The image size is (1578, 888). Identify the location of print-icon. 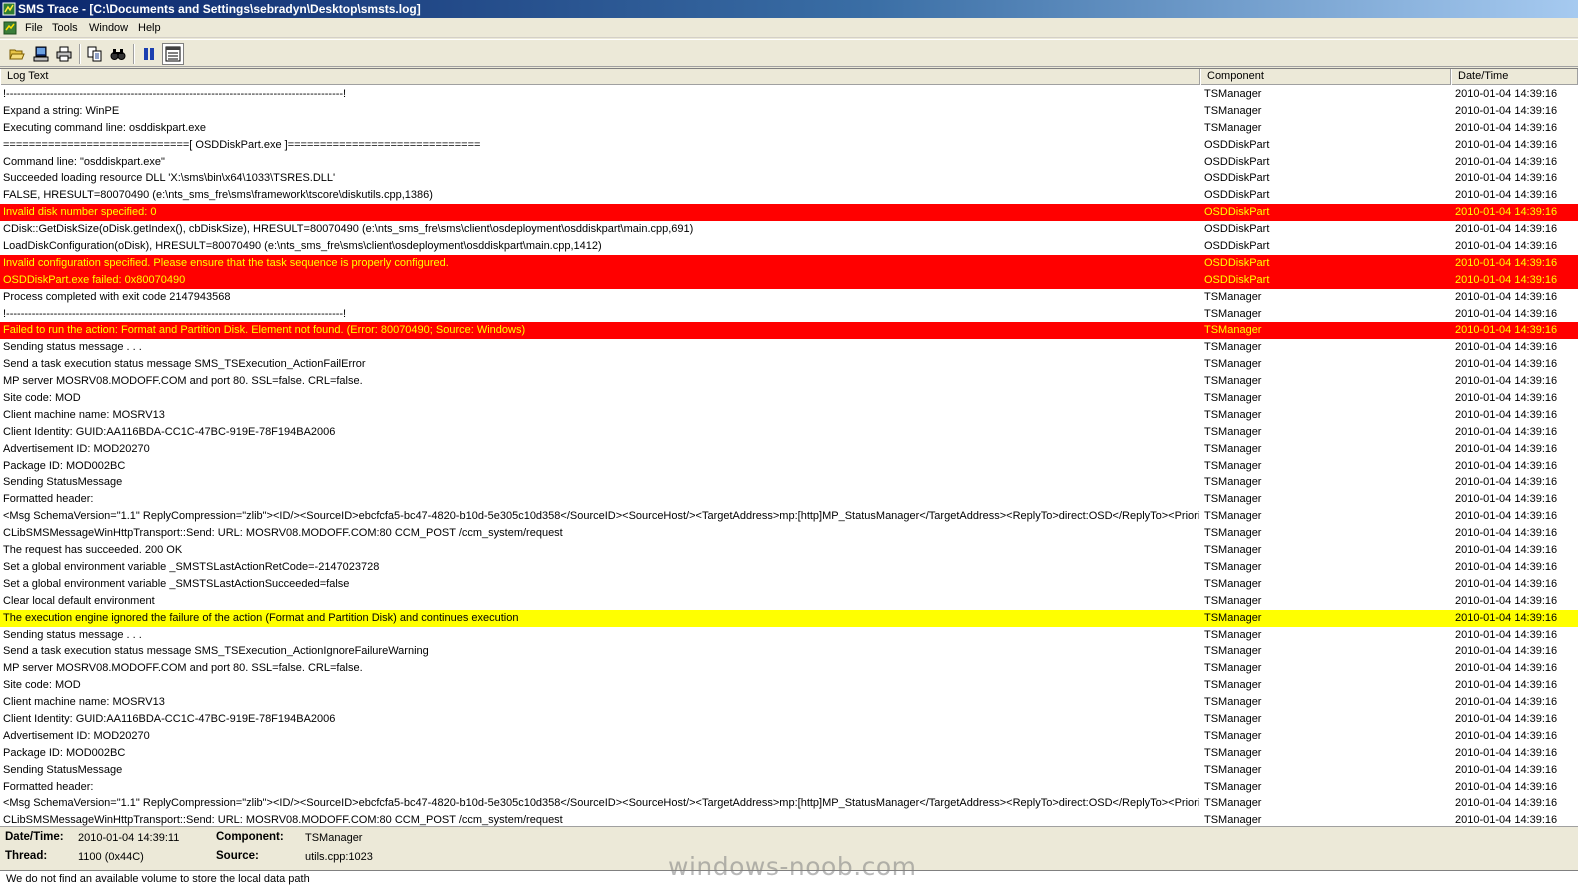
(64, 54).